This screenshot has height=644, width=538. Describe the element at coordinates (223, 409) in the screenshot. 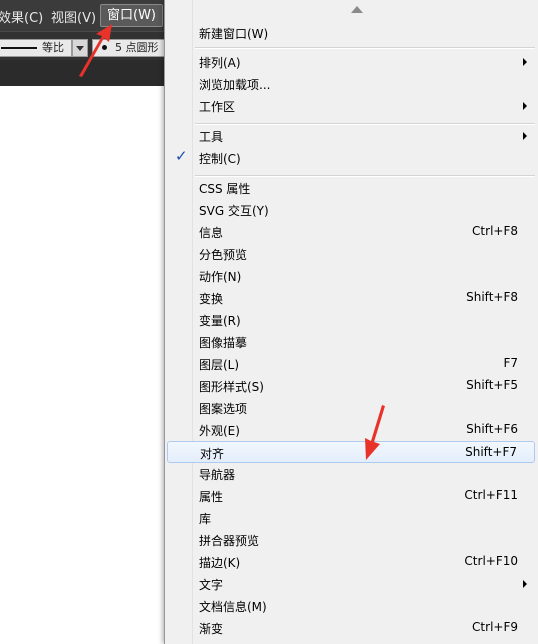

I see `menu-item-label: 图案选项` at that location.